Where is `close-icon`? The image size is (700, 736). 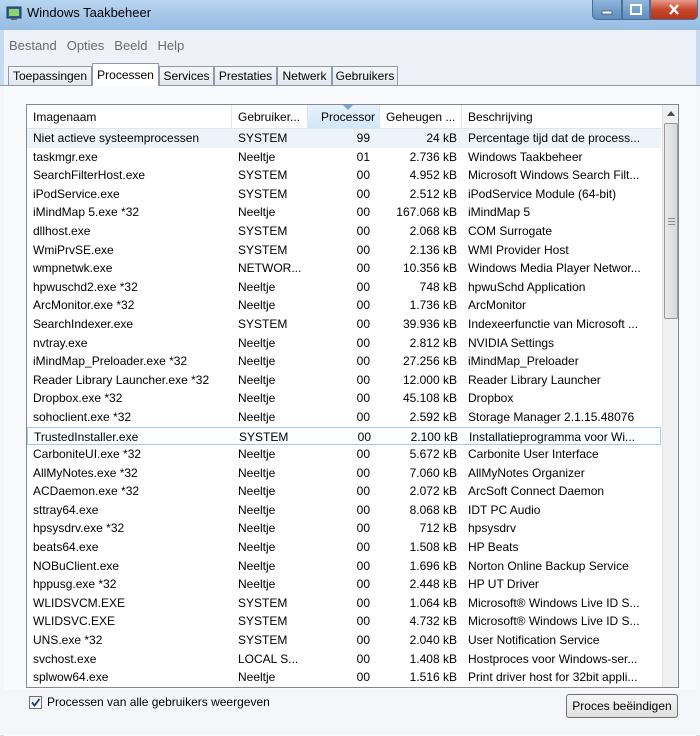 close-icon is located at coordinates (674, 9).